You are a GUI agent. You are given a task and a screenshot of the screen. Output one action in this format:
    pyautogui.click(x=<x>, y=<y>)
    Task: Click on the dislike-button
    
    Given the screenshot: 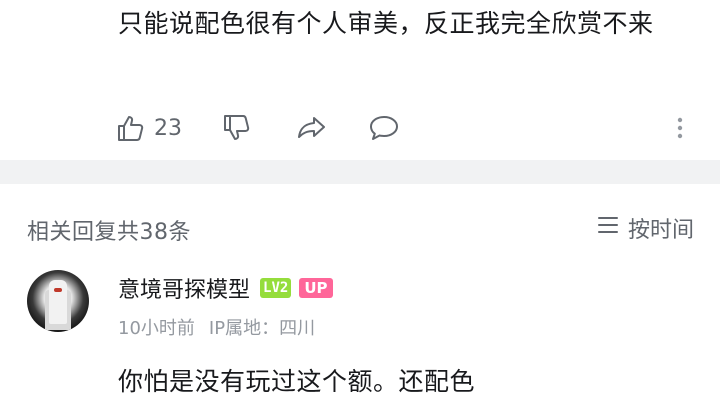 What is the action you would take?
    pyautogui.click(x=237, y=128)
    